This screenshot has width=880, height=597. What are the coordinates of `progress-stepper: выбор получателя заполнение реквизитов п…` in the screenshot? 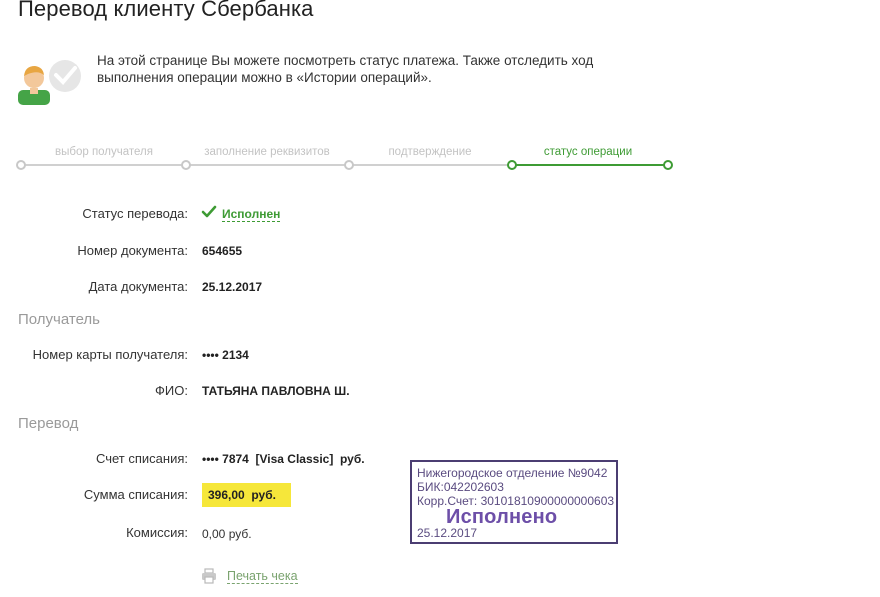 It's located at (346, 157).